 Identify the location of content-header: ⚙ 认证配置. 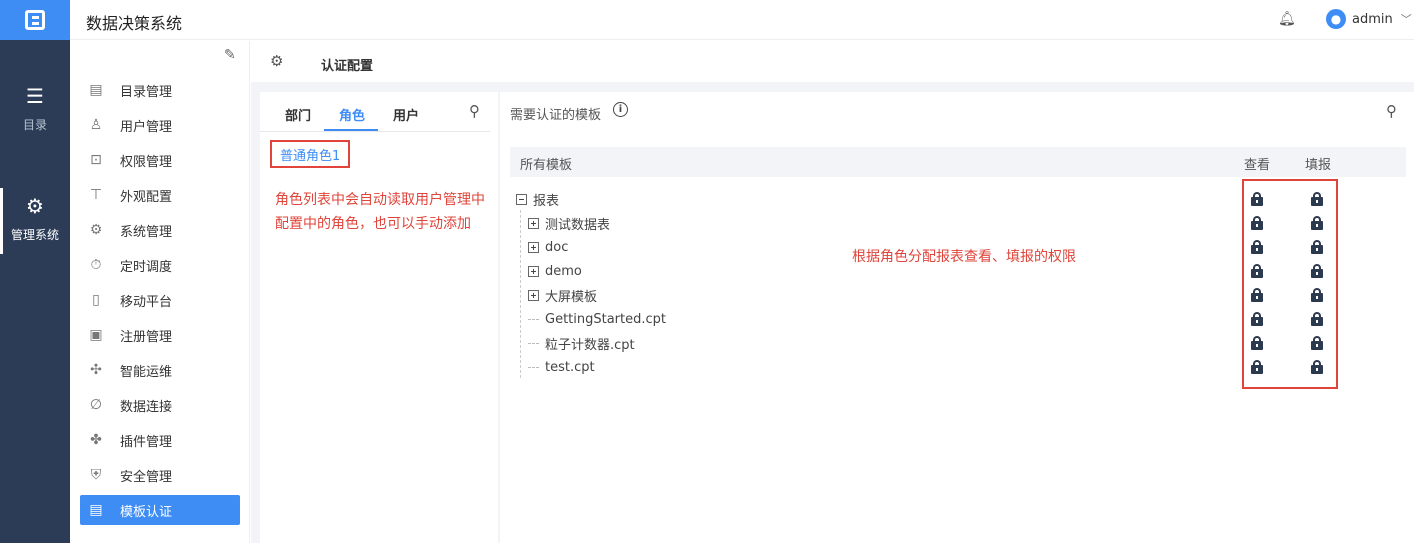
(832, 61).